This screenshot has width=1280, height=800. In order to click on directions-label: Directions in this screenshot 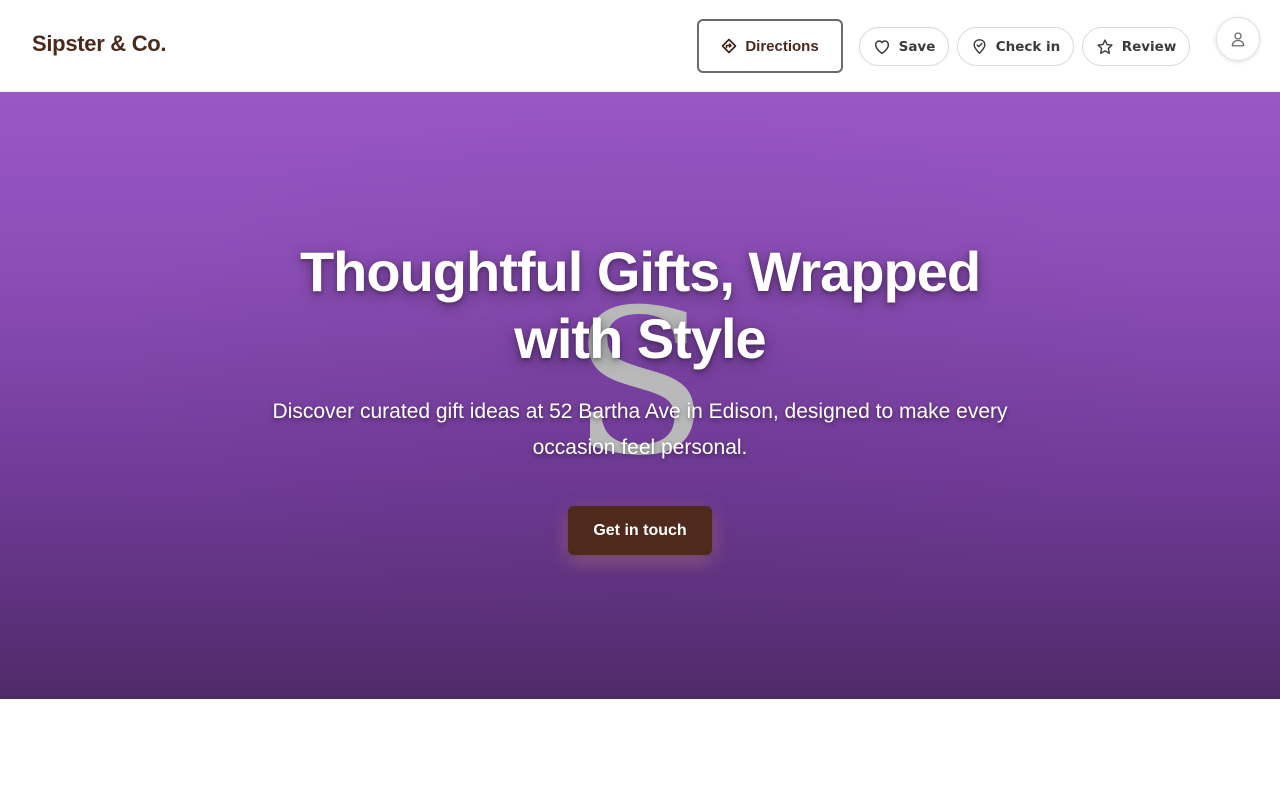, I will do `click(782, 46)`.